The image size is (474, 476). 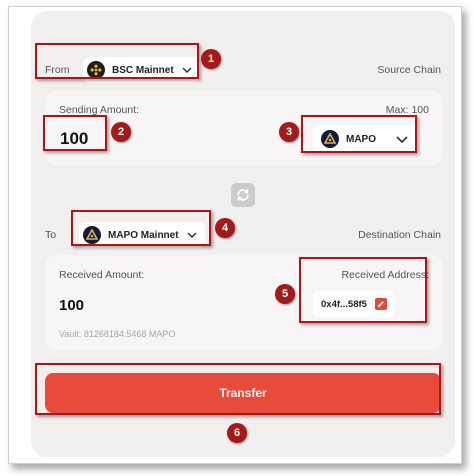 I want to click on callout-badge-1: 1, so click(x=211, y=59).